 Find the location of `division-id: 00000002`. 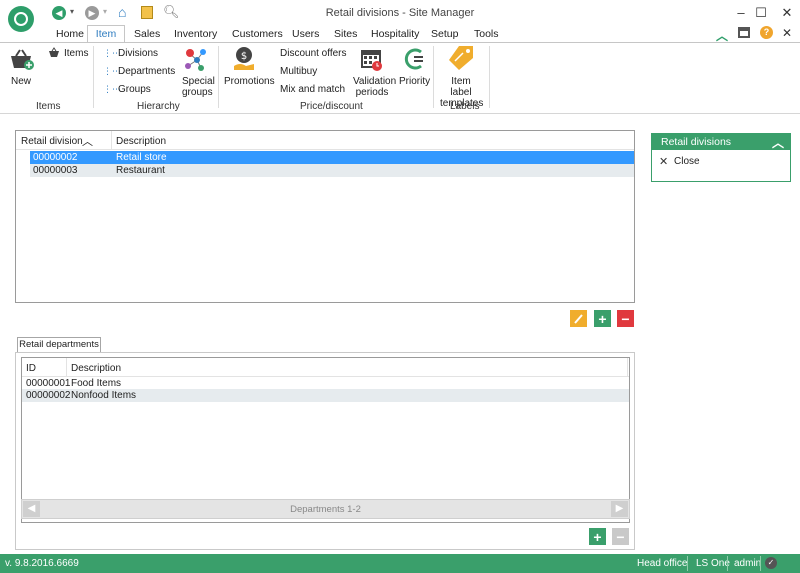

division-id: 00000002 is located at coordinates (55, 157).